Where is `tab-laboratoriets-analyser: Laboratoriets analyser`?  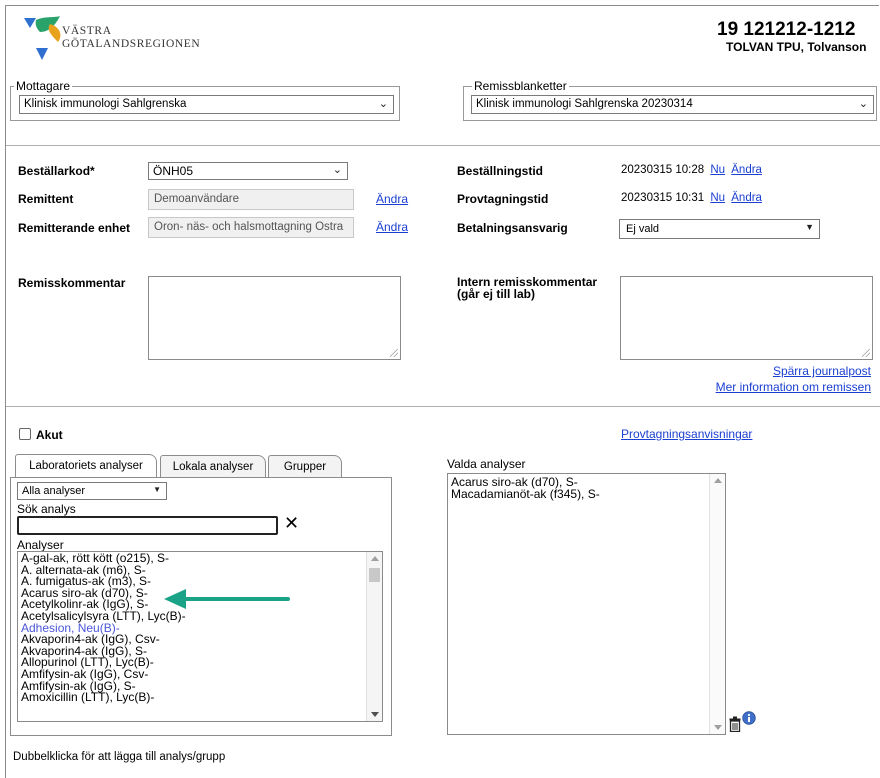
tab-laboratoriets-analyser: Laboratoriets analyser is located at coordinates (86, 465).